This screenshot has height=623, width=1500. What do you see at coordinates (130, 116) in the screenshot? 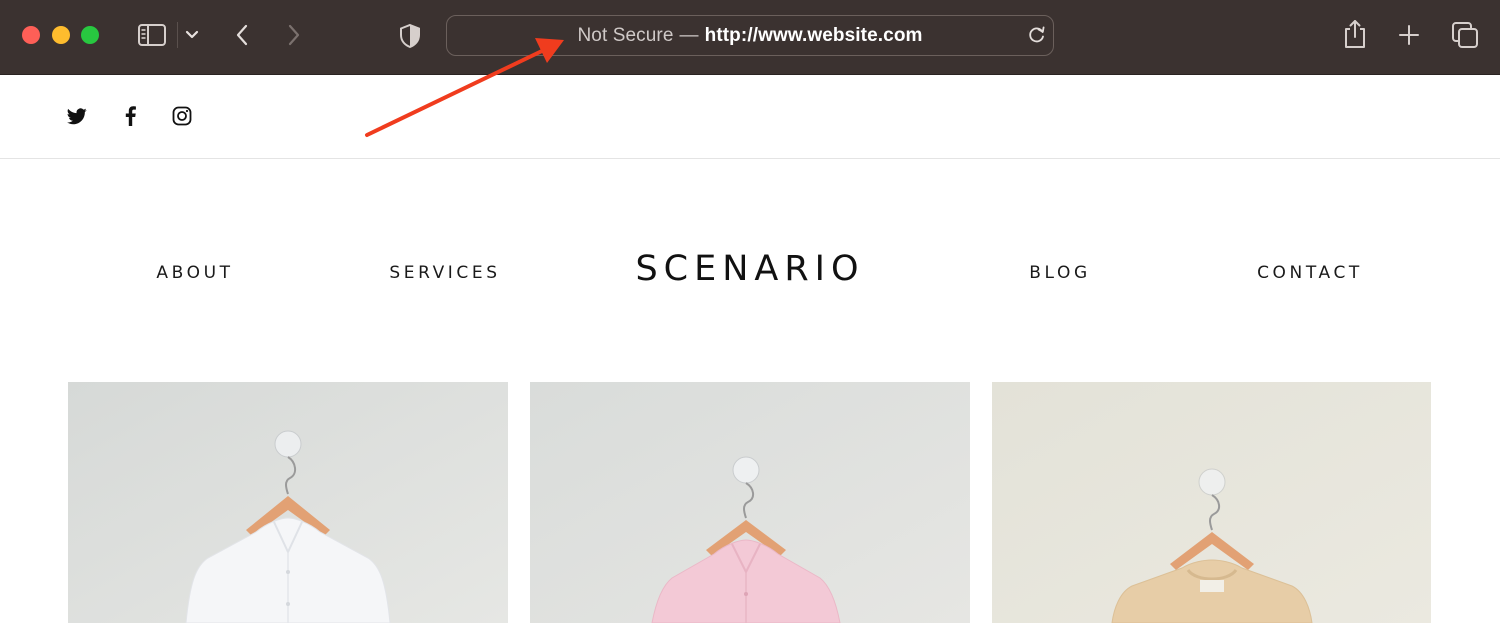
I see `facebook-icon` at bounding box center [130, 116].